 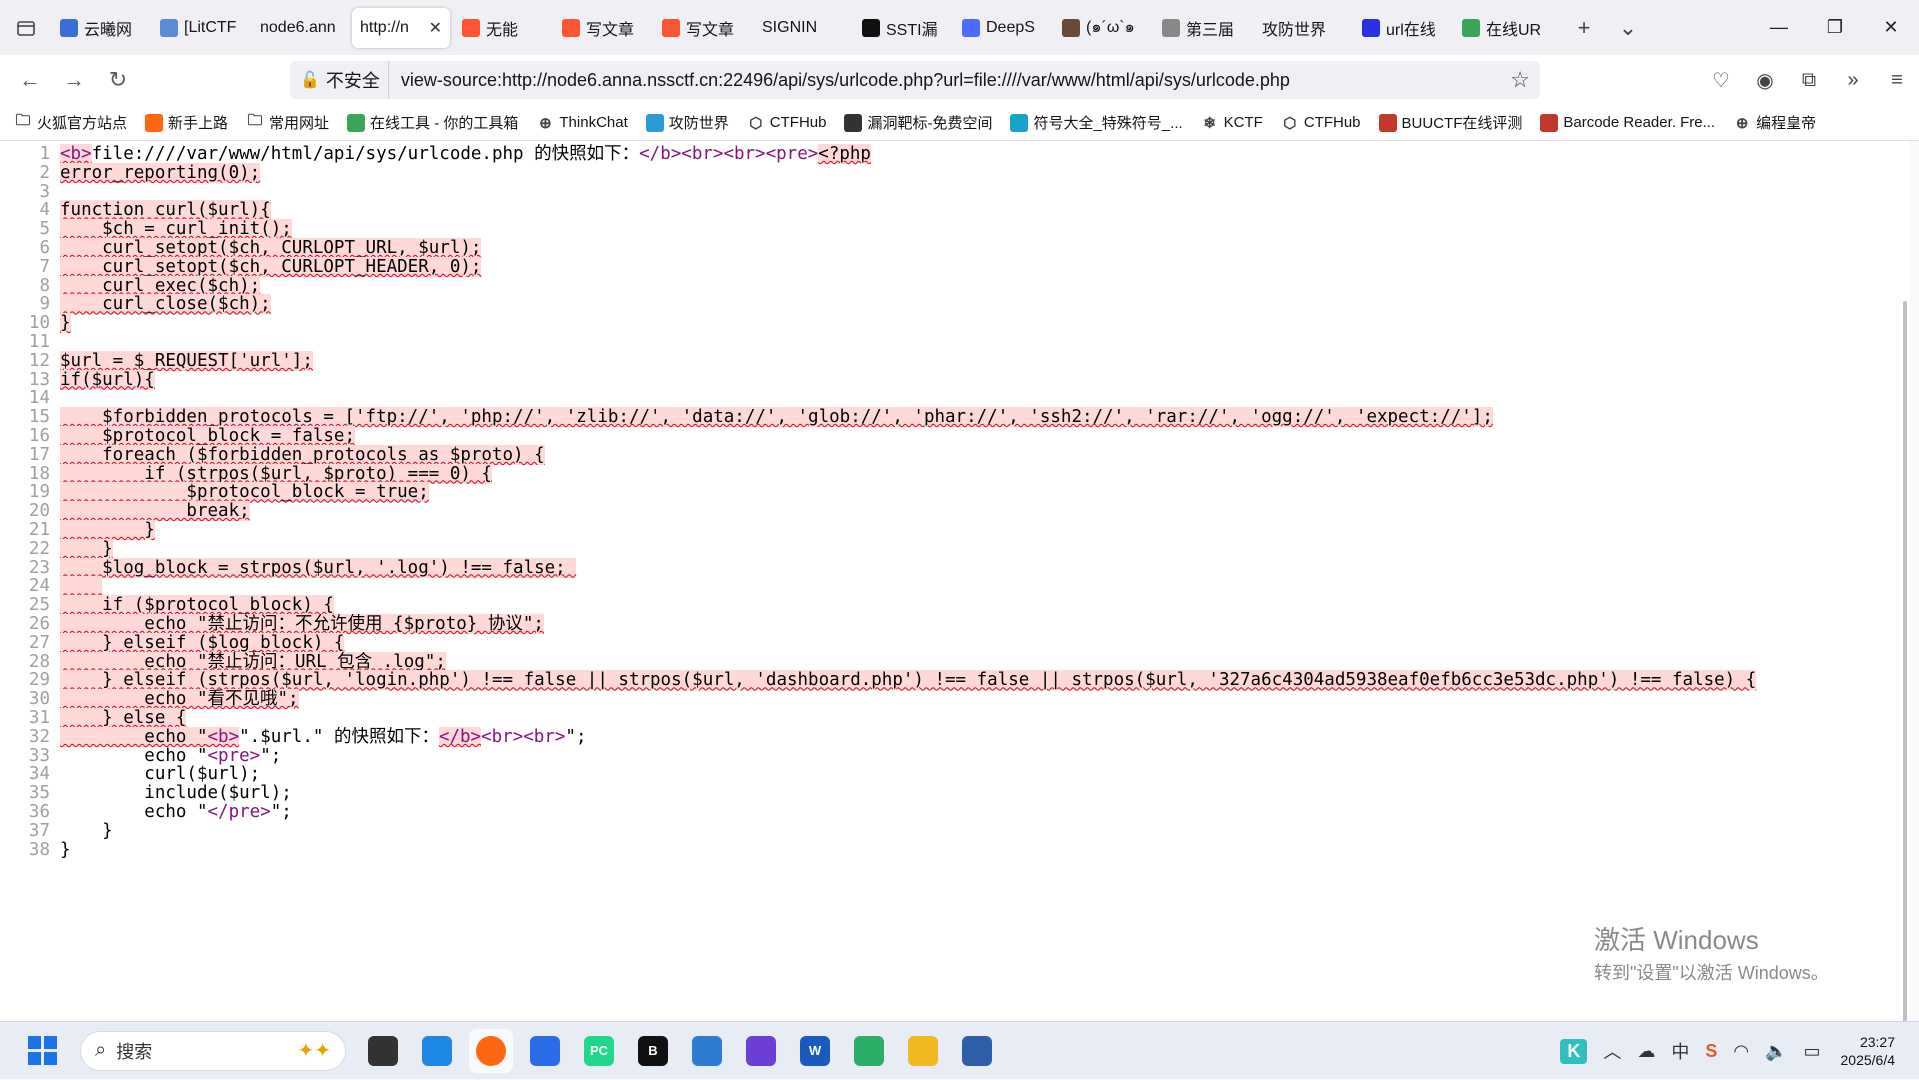 What do you see at coordinates (42, 1051) in the screenshot?
I see `start-button` at bounding box center [42, 1051].